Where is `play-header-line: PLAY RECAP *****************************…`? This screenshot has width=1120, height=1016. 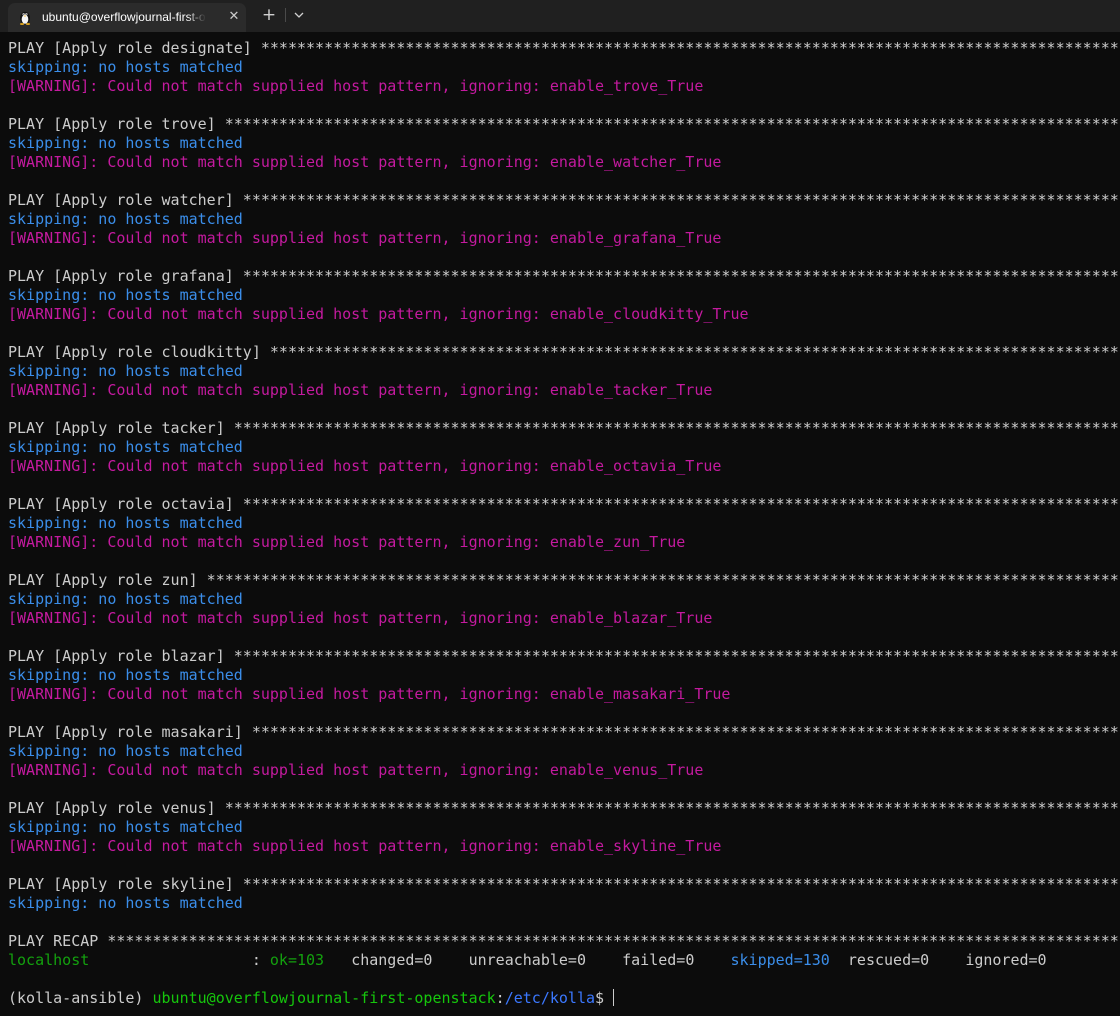
play-header-line: PLAY RECAP *****************************… is located at coordinates (564, 941).